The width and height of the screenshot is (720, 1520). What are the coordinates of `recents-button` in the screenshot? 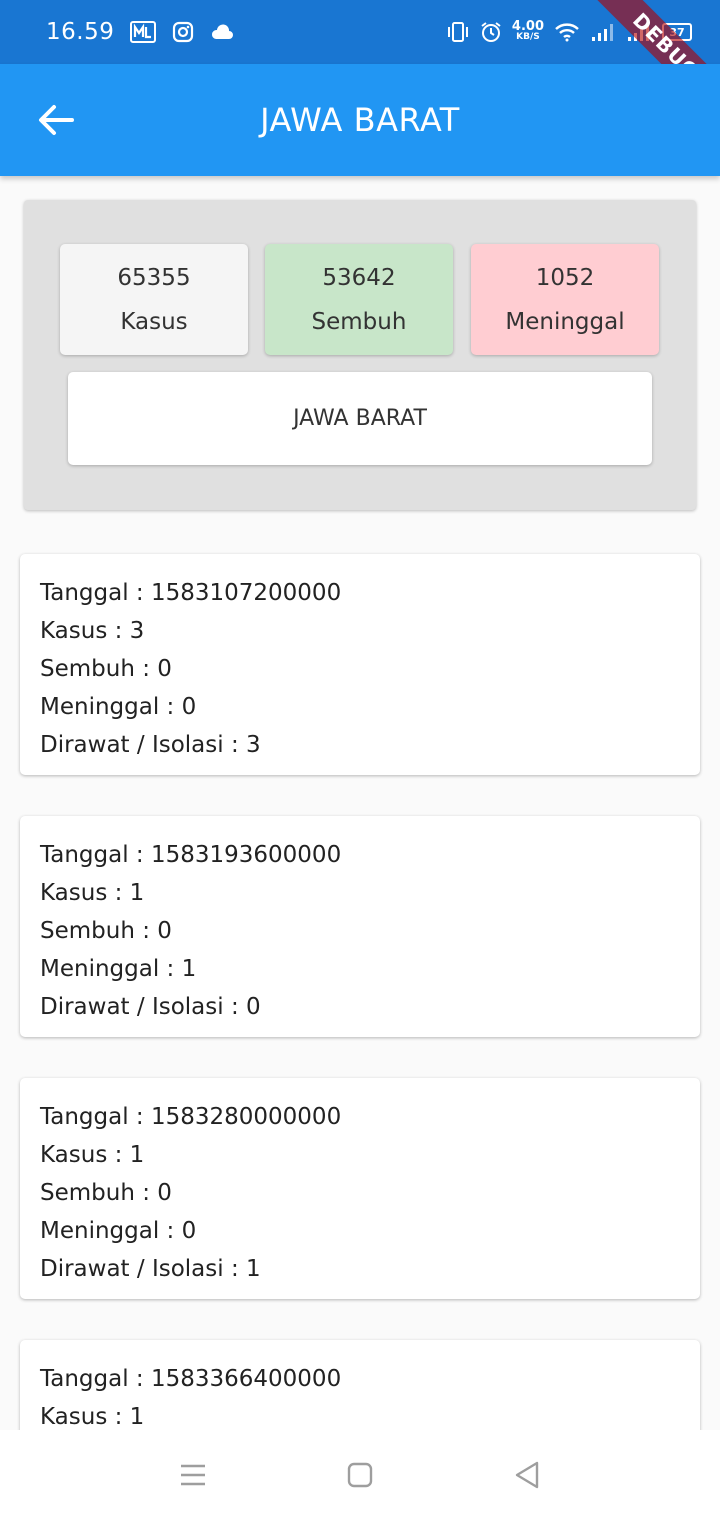 It's located at (193, 1475).